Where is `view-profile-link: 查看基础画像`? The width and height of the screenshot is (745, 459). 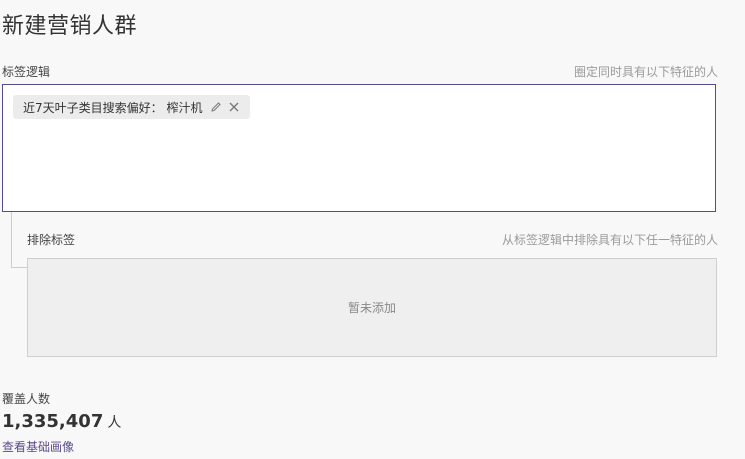
view-profile-link: 查看基础画像 is located at coordinates (38, 446).